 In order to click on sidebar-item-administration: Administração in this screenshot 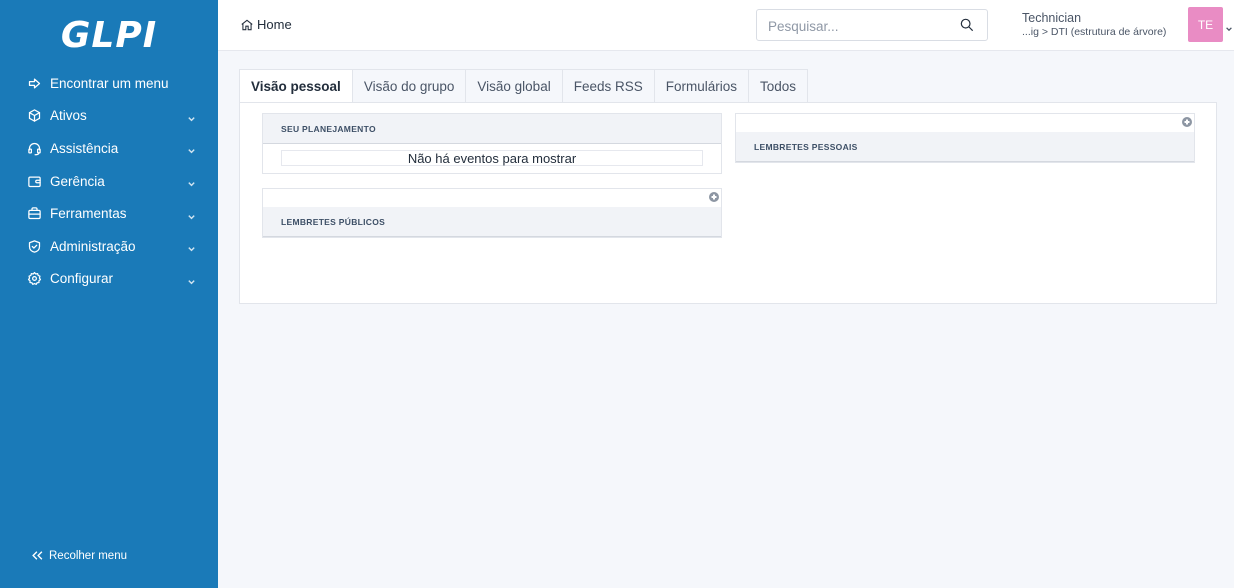, I will do `click(109, 246)`.